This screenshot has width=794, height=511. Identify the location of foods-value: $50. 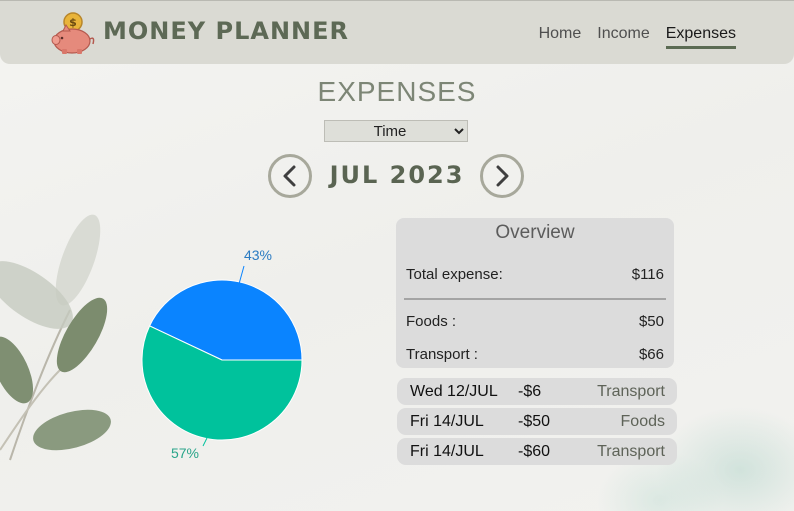
(651, 321).